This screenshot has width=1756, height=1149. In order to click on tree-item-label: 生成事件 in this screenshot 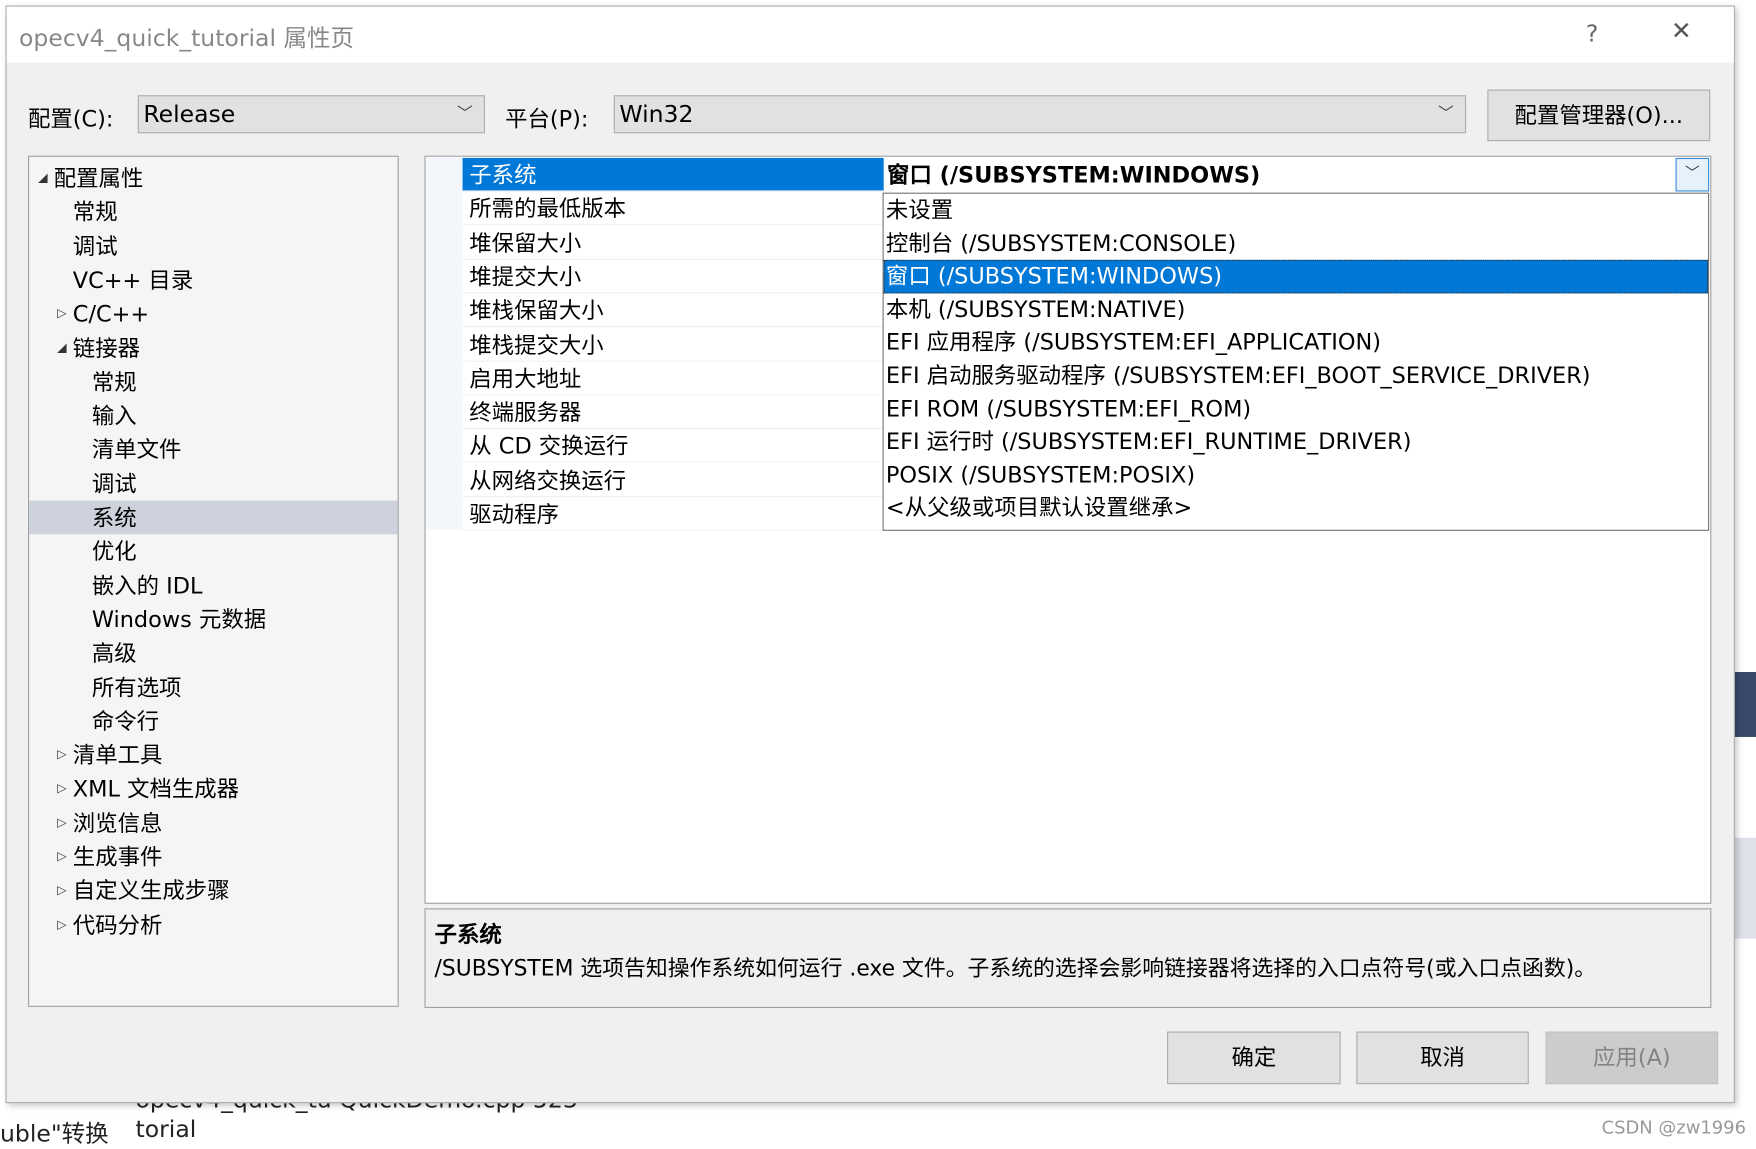, I will do `click(117, 857)`.